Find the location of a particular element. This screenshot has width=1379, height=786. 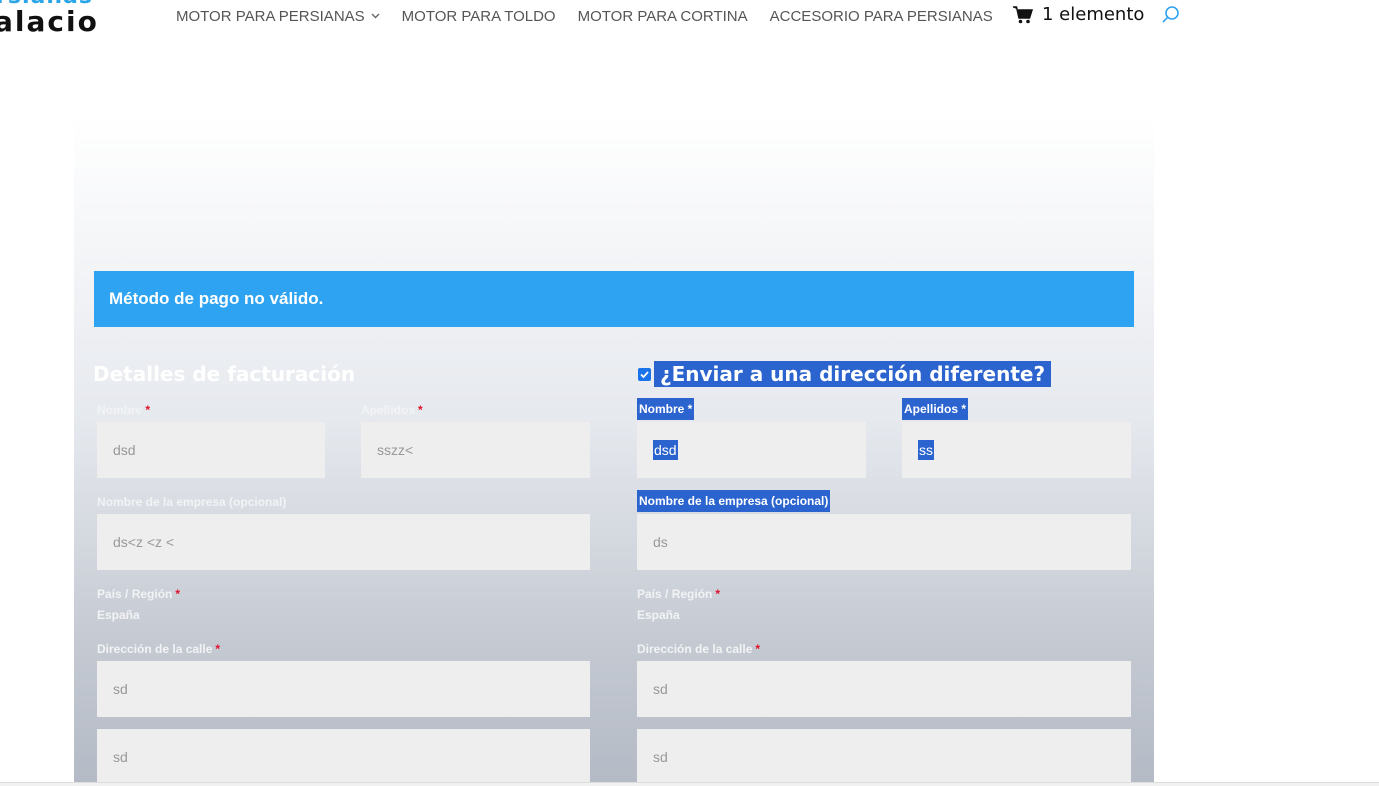

input-value: ss is located at coordinates (926, 450).